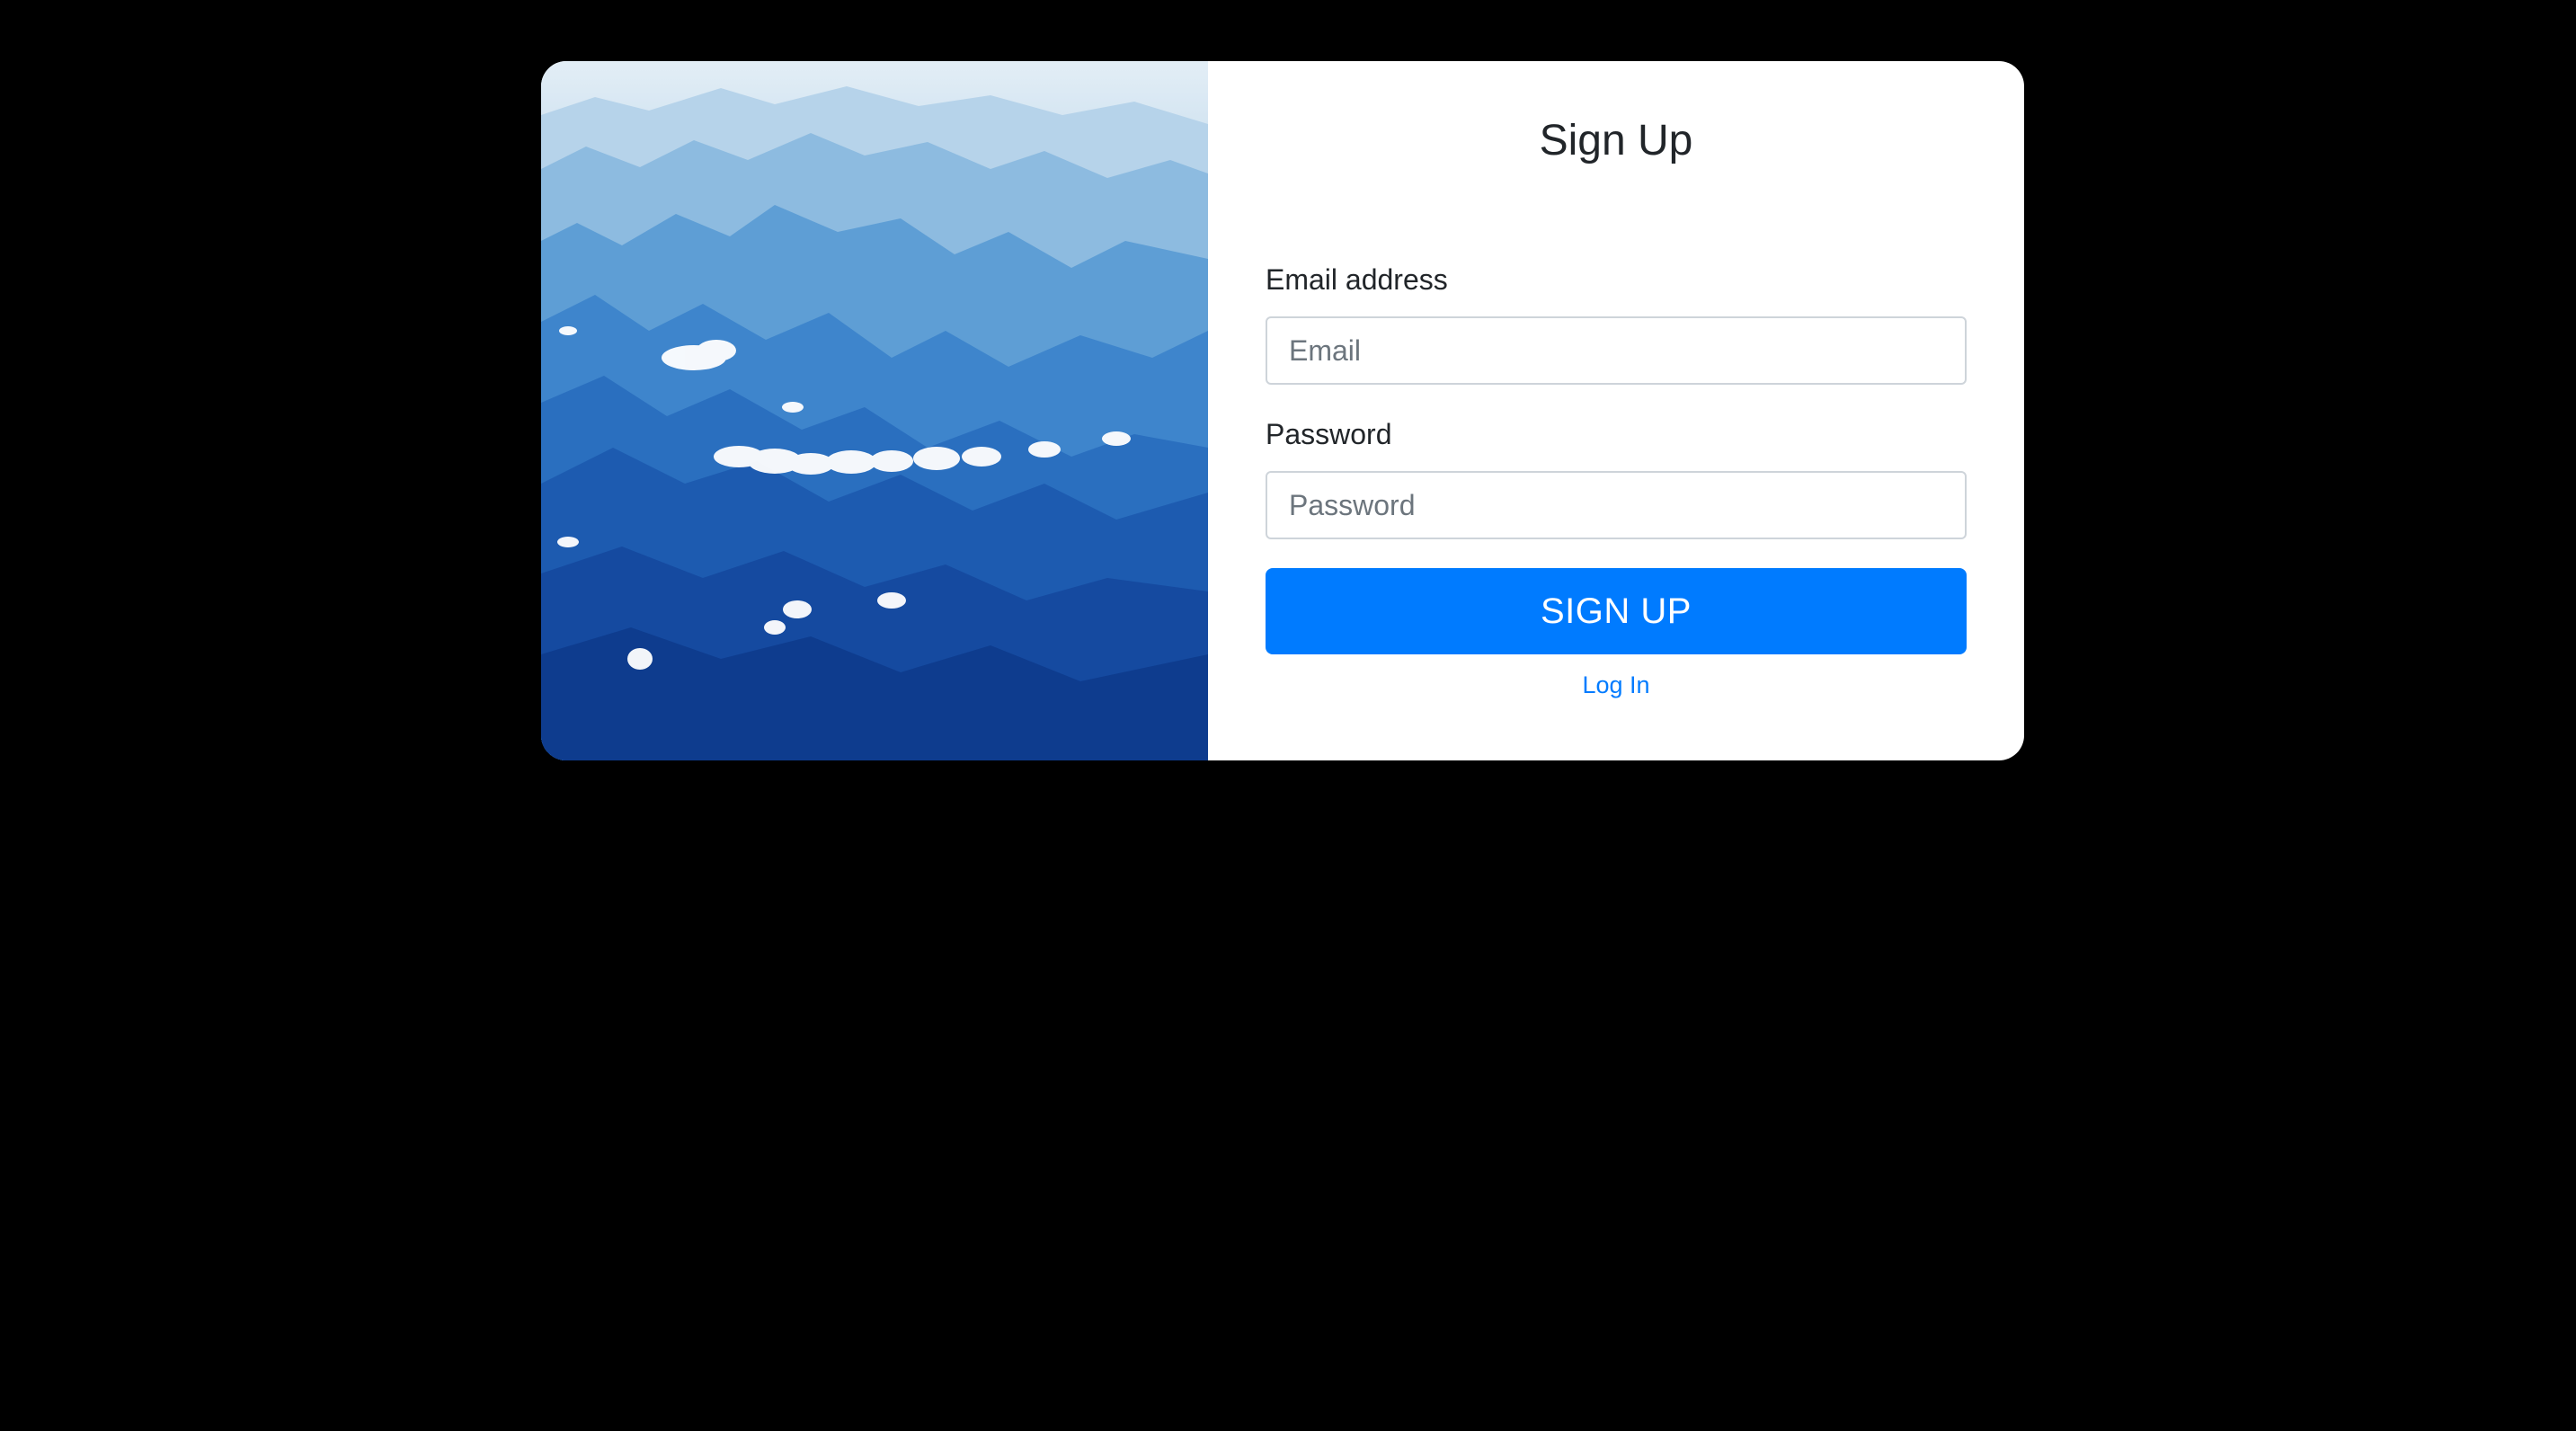 This screenshot has width=2576, height=1431. What do you see at coordinates (1616, 611) in the screenshot?
I see `sign-up-button: SIGN UP` at bounding box center [1616, 611].